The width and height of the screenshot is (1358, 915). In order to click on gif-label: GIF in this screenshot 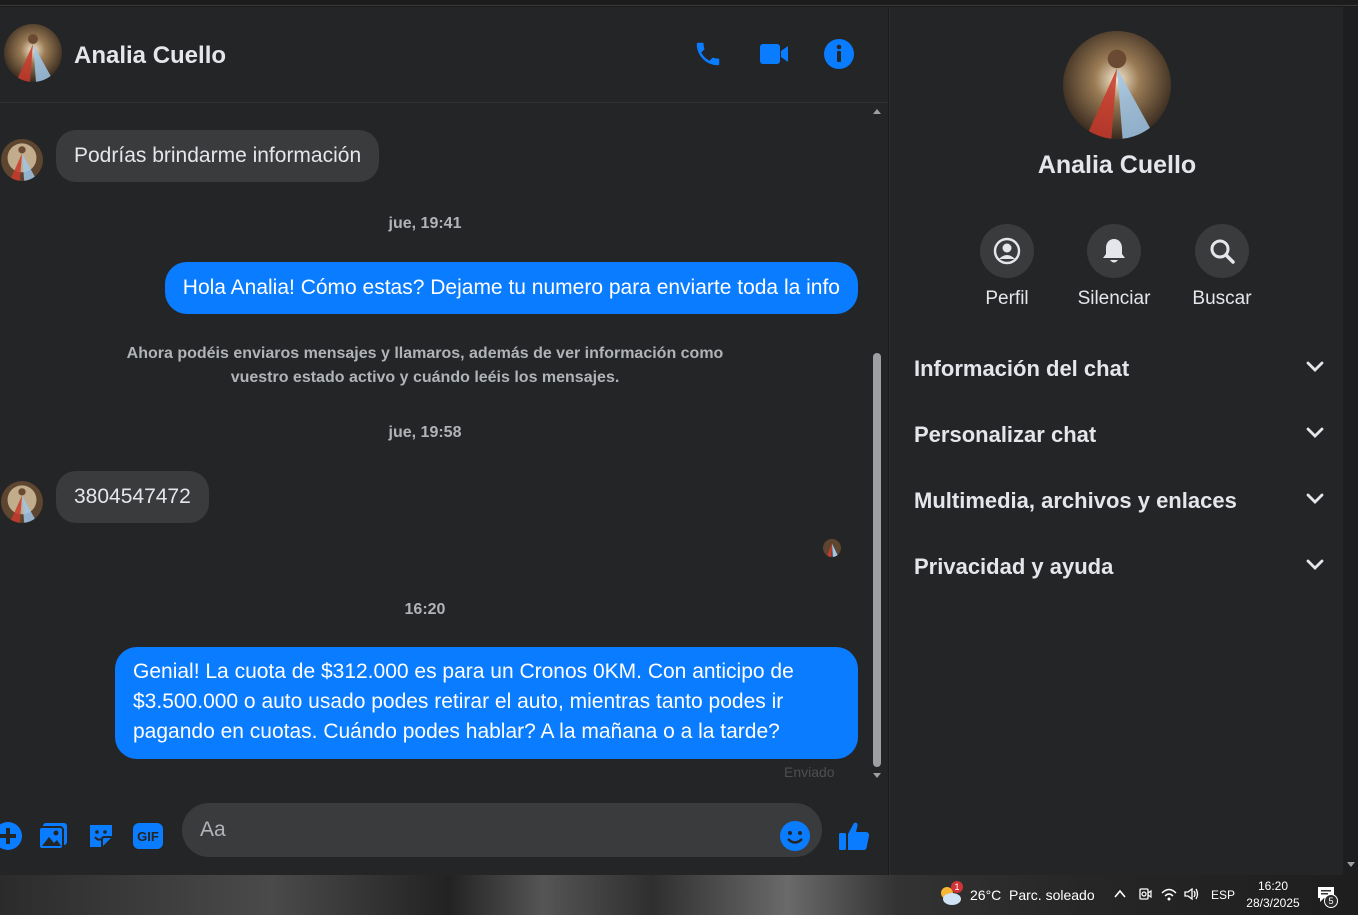, I will do `click(148, 836)`.